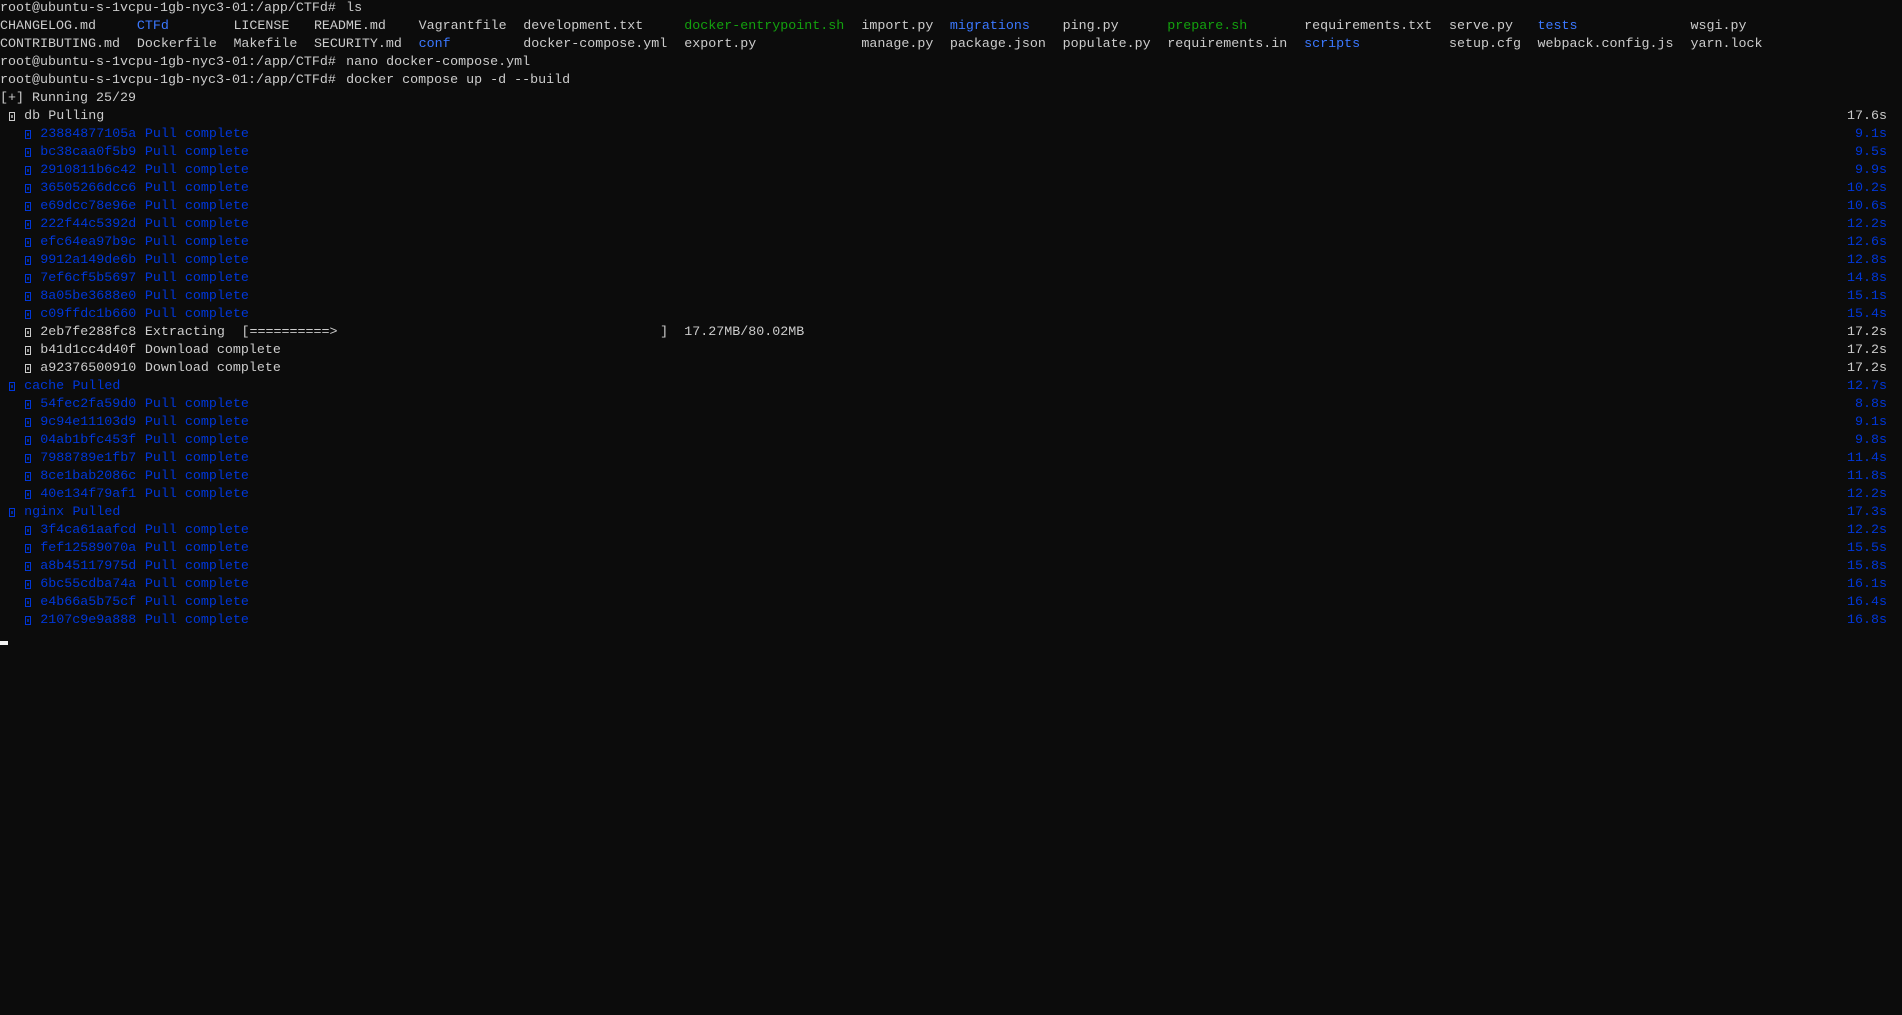 The width and height of the screenshot is (1902, 1015). I want to click on elapsed-time: 8.8s, so click(1871, 404).